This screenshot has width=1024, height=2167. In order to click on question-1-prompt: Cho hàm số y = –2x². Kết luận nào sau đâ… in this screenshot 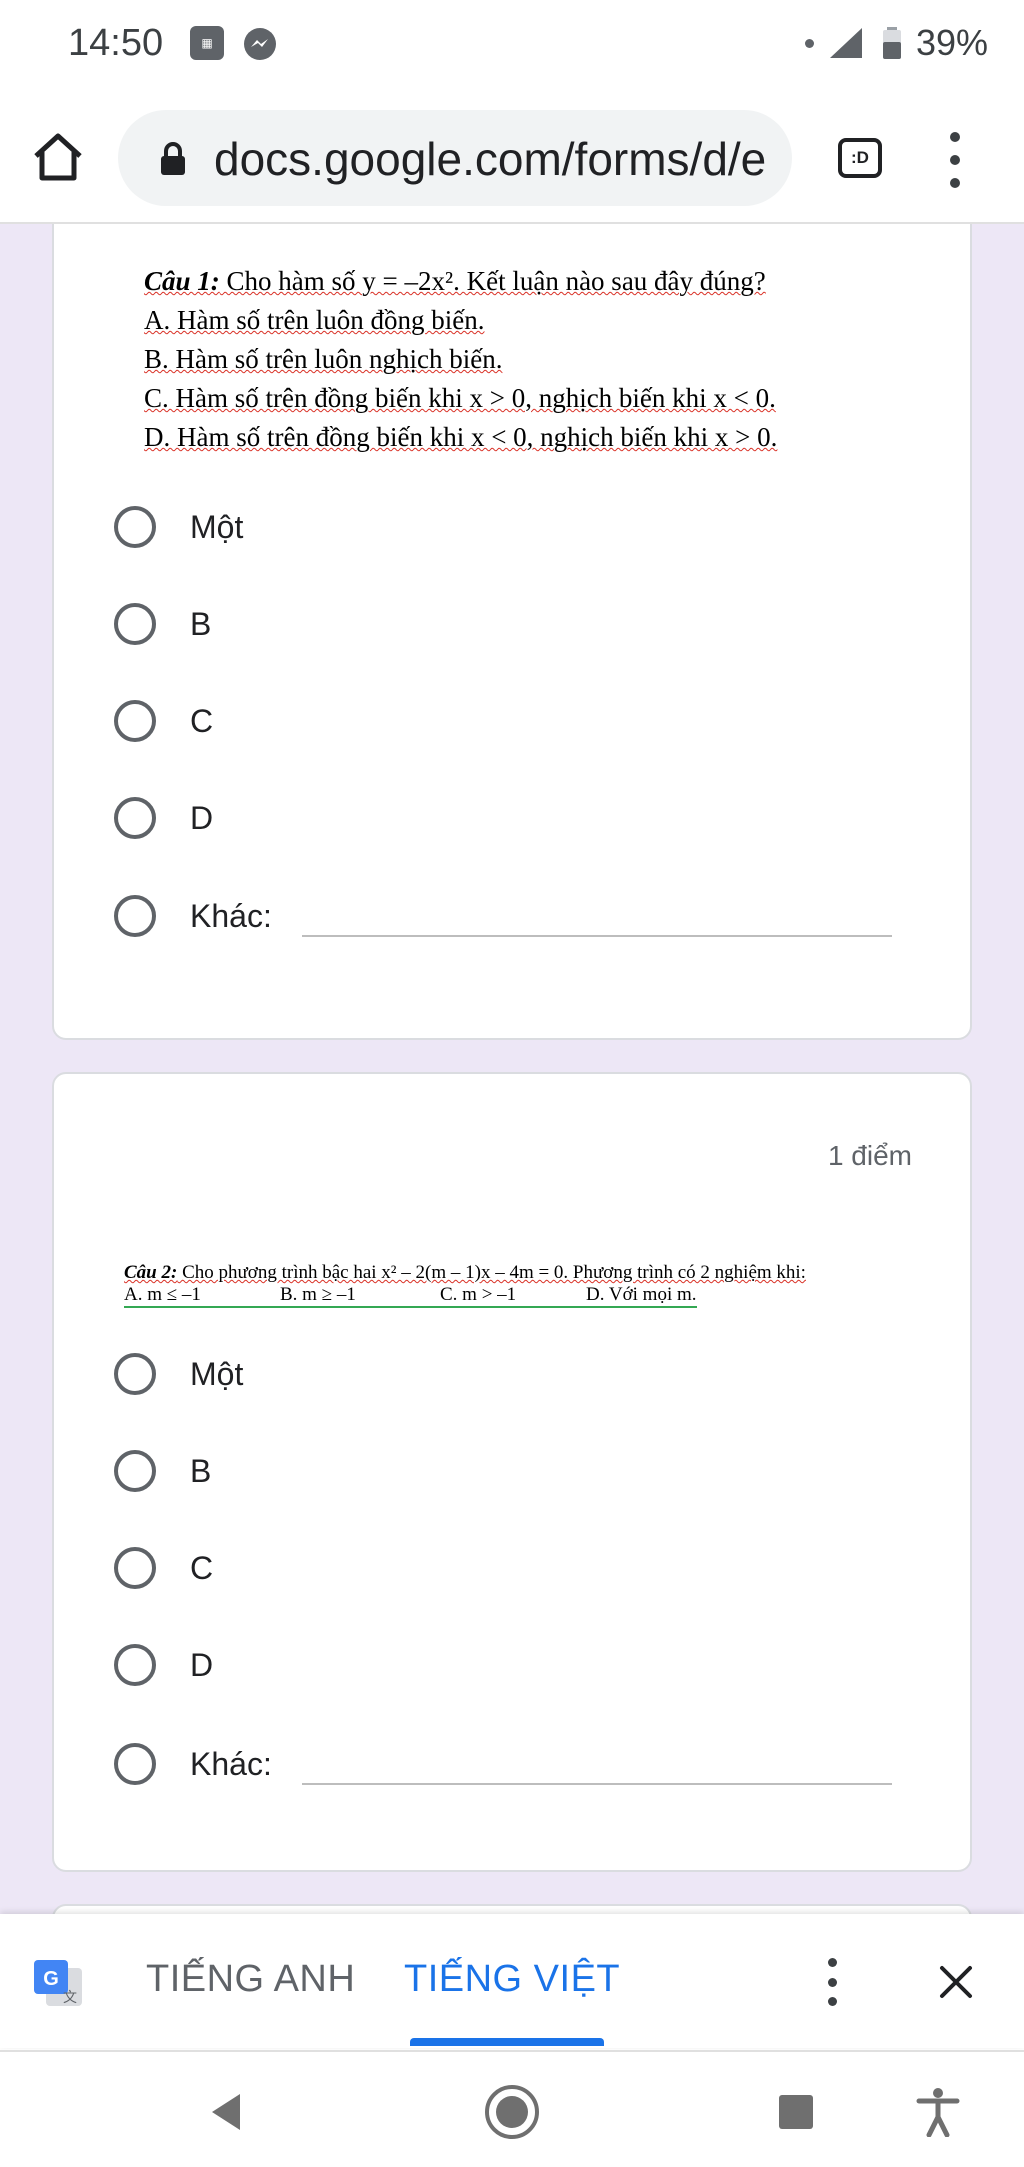, I will do `click(492, 281)`.